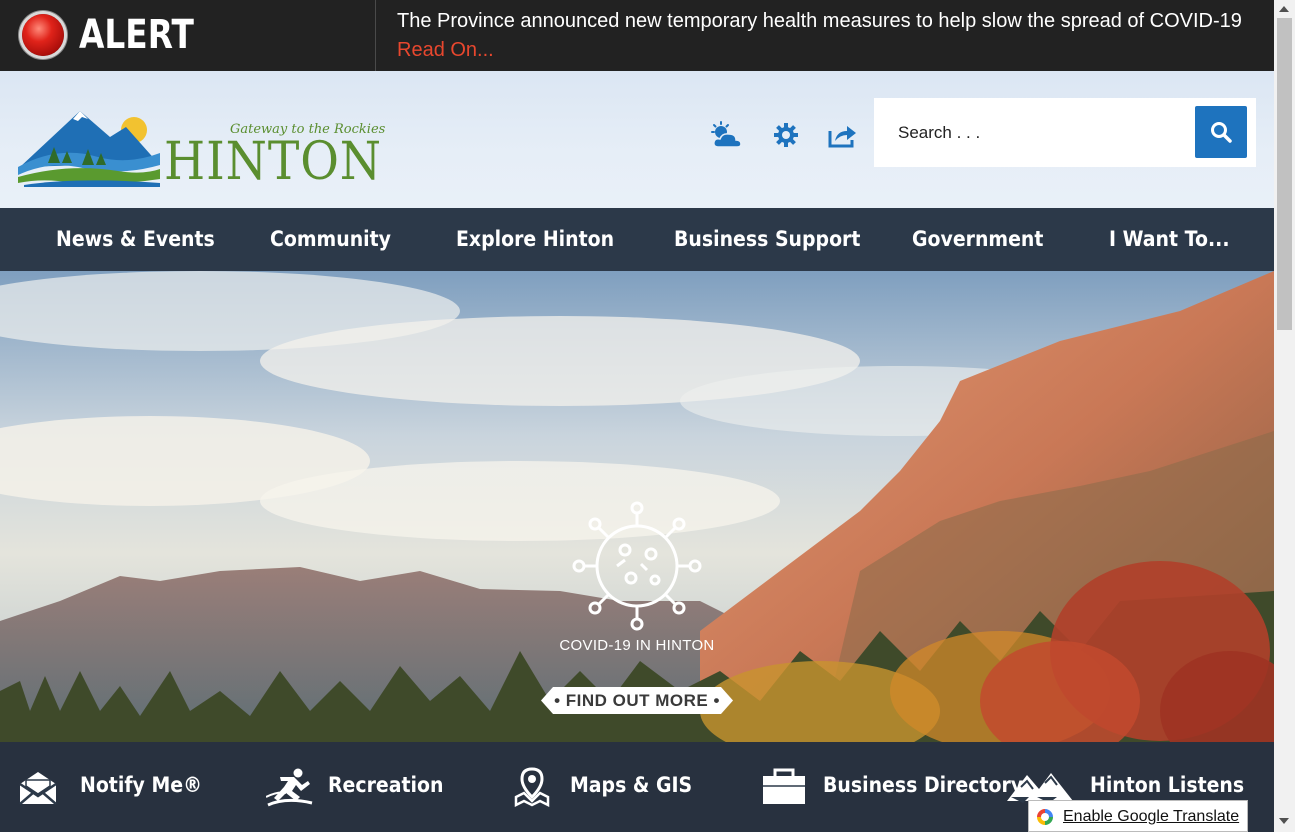 The height and width of the screenshot is (832, 1295). Describe the element at coordinates (1284, 821) in the screenshot. I see `scroll-down-arrow-icon` at that location.